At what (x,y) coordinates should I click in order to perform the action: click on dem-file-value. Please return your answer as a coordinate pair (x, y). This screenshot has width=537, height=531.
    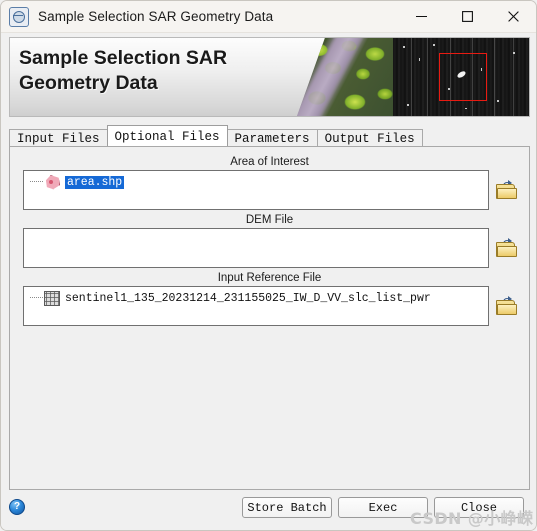
    Looking at the image, I should click on (259, 240).